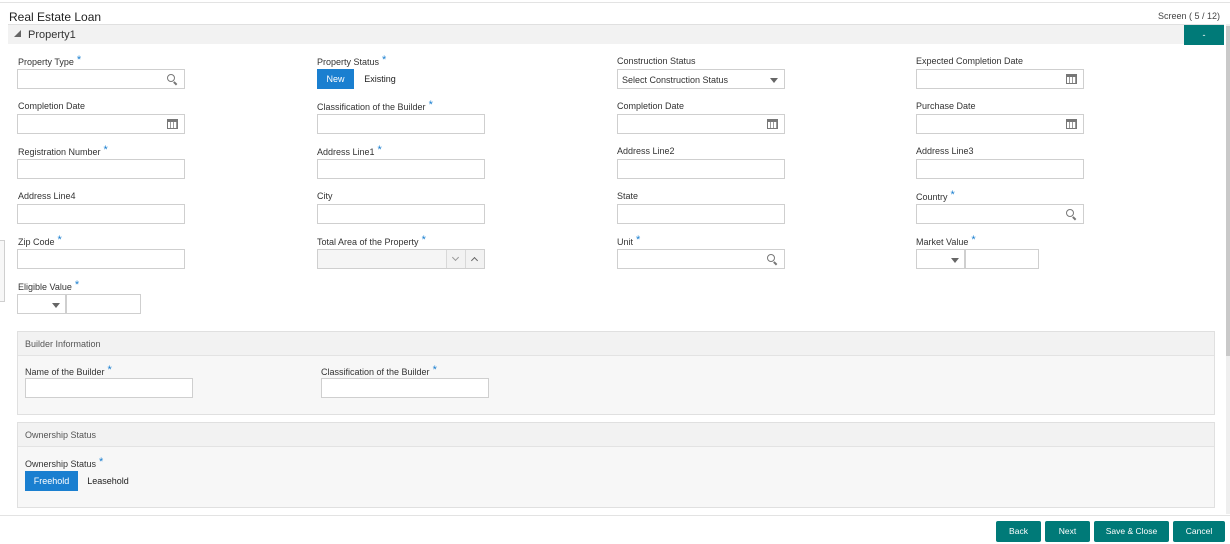 The image size is (1230, 544). What do you see at coordinates (1000, 79) in the screenshot?
I see `expected-completion-date-input` at bounding box center [1000, 79].